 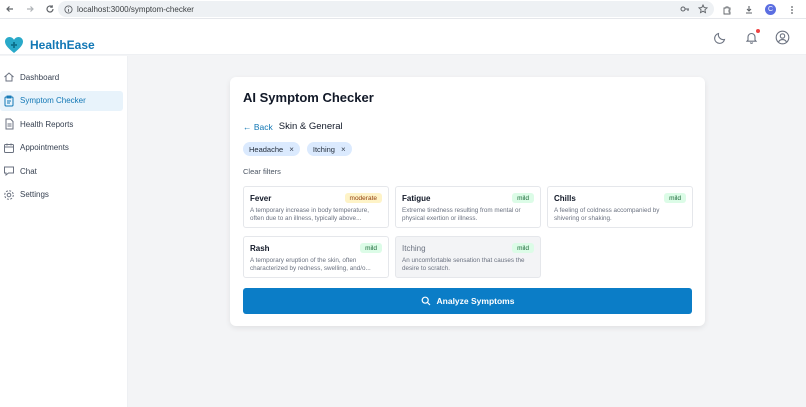 I want to click on gear-icon, so click(x=9, y=195).